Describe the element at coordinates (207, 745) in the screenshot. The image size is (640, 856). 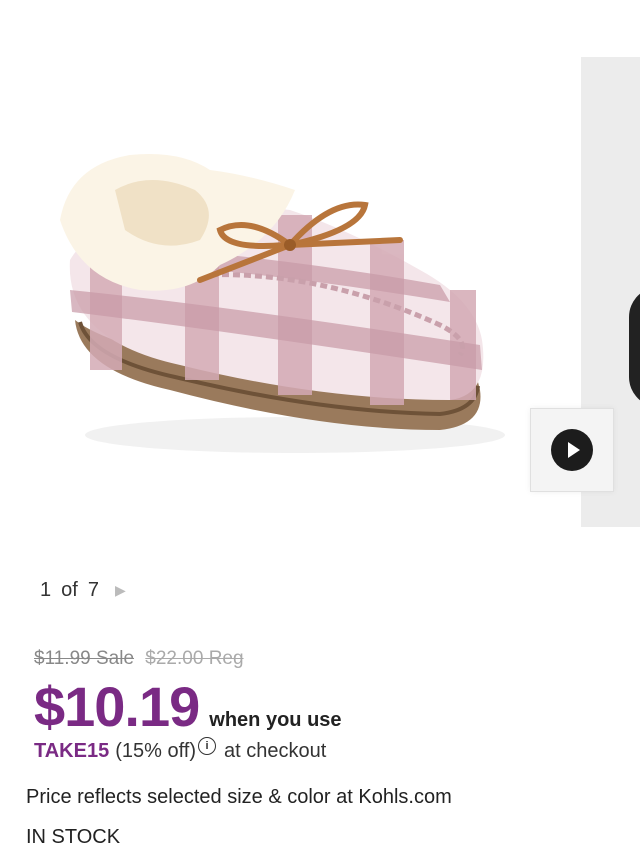
I see `info-icon: i` at that location.